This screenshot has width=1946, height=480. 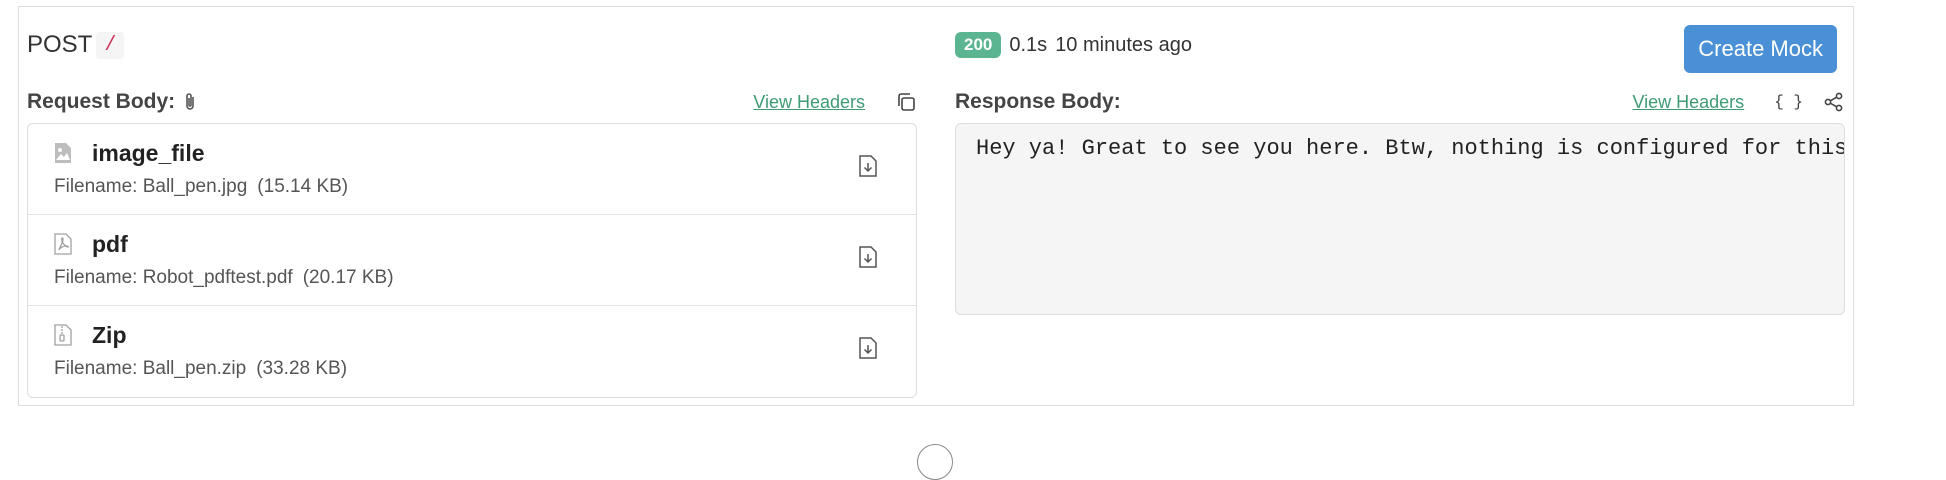 I want to click on file-name: image_file, so click(x=148, y=153).